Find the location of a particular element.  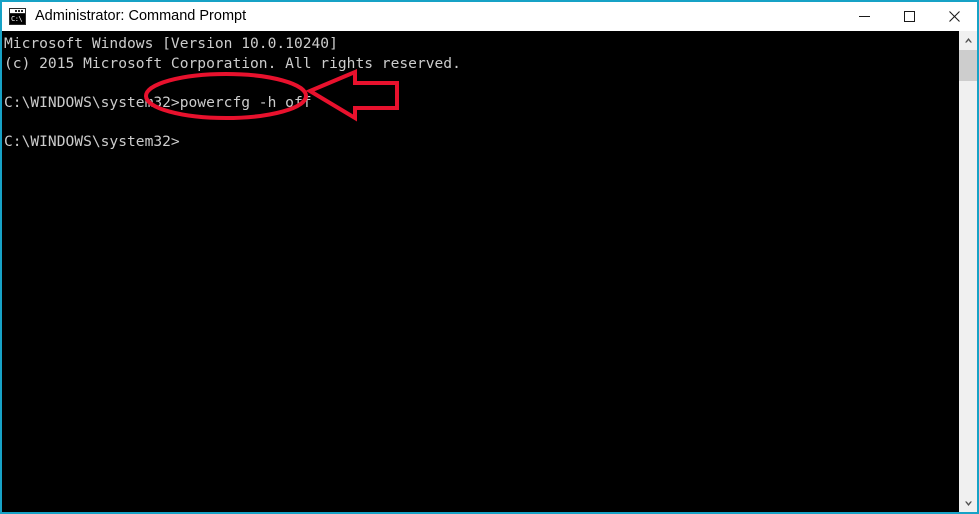

title-bar: C:\ Administrator: Command Prompt is located at coordinates (489, 16).